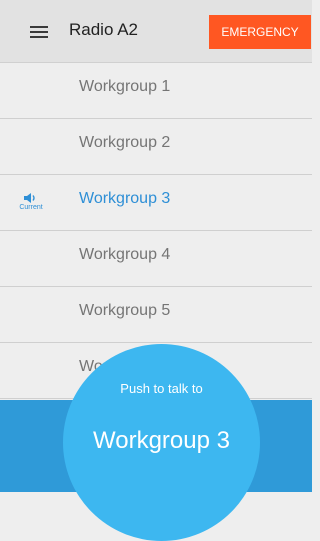  What do you see at coordinates (103, 29) in the screenshot?
I see `page-title: Radio A2` at bounding box center [103, 29].